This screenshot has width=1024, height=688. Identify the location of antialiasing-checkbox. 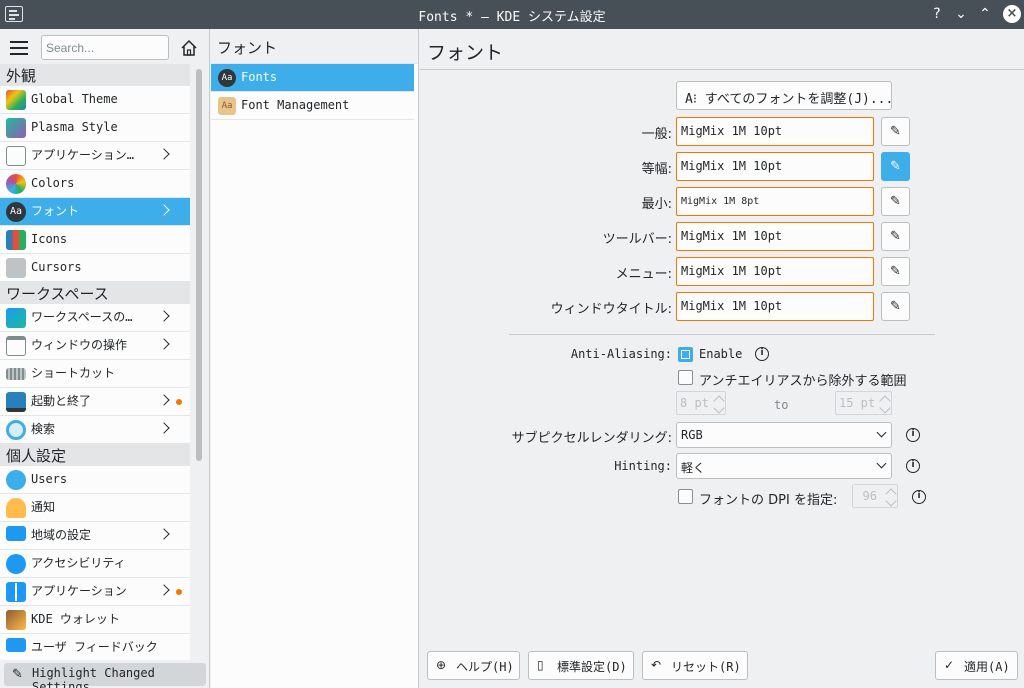
(685, 354).